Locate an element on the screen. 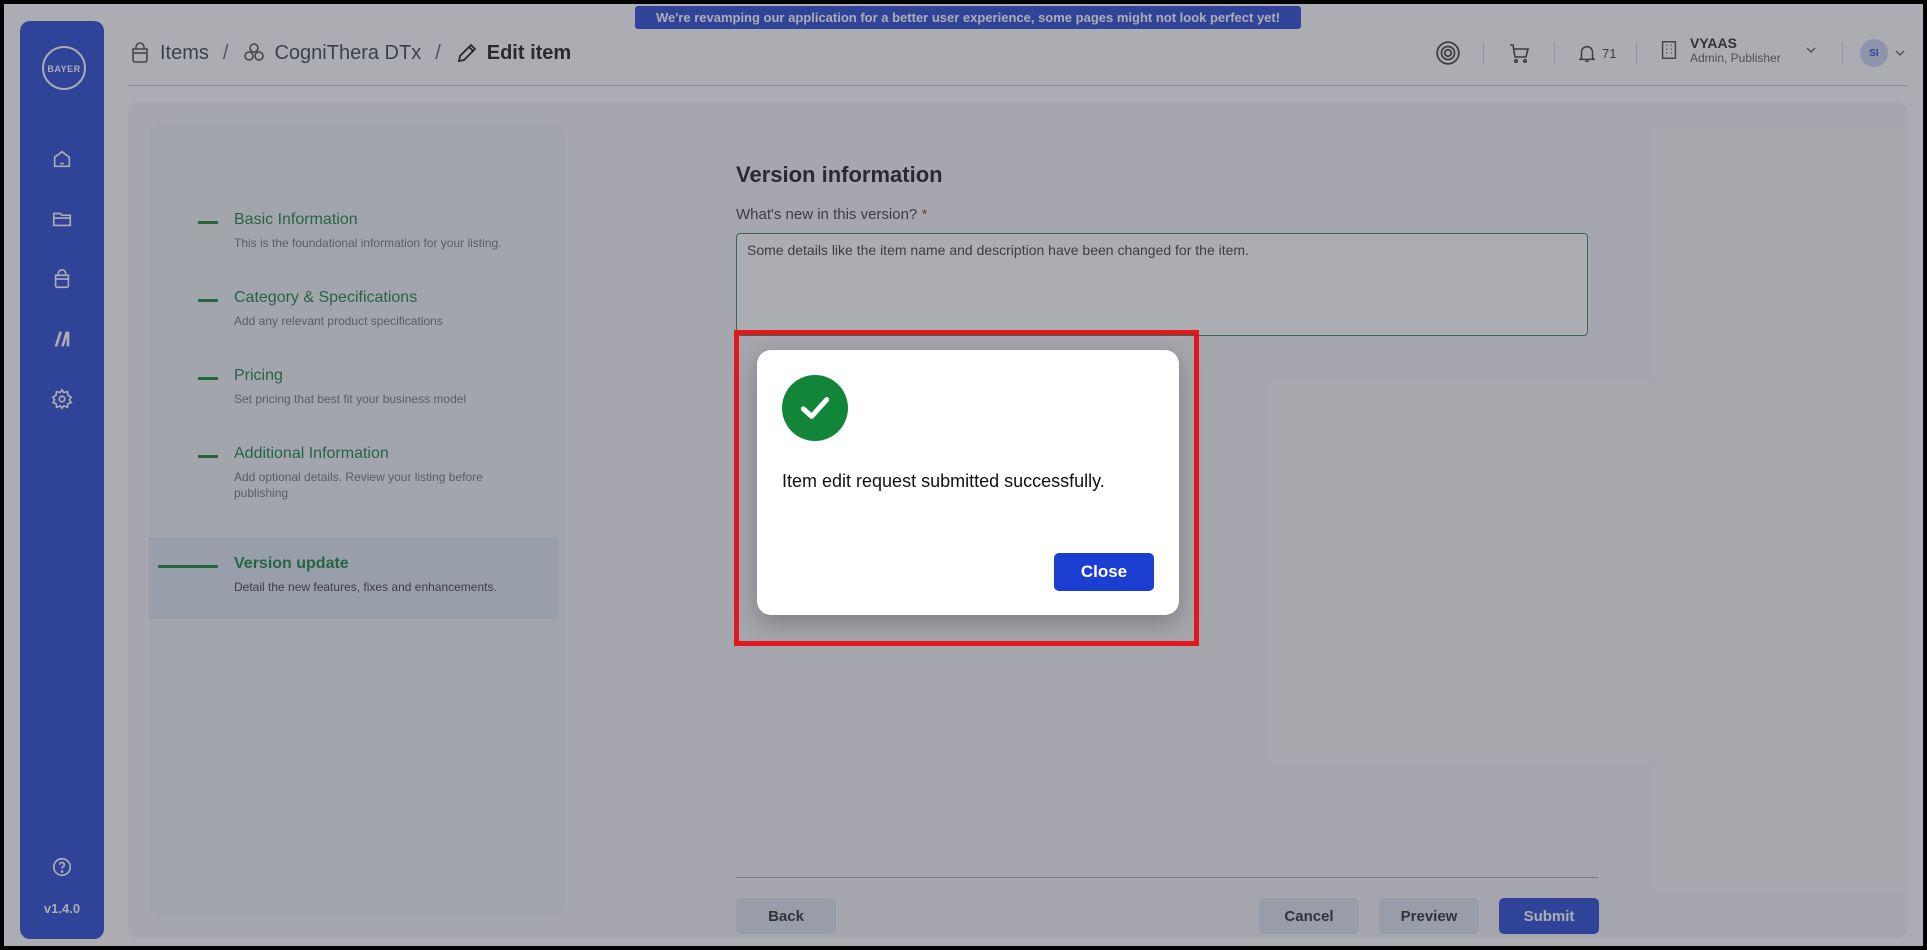 Image resolution: width=1927 pixels, height=950 pixels. success-check-icon is located at coordinates (815, 408).